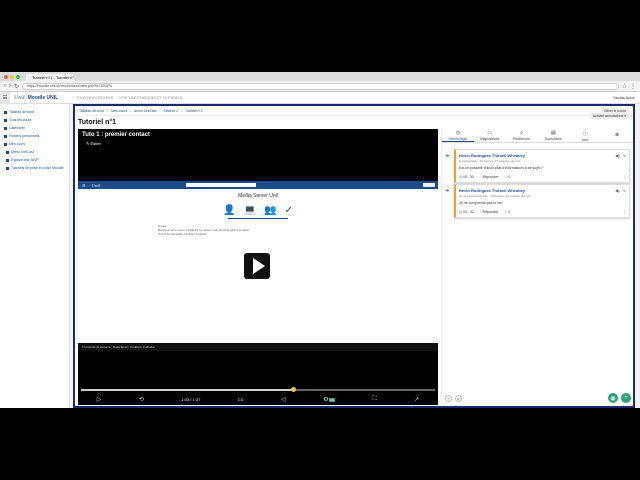  What do you see at coordinates (34, 120) in the screenshot?
I see `sidebar-item: Tous les cours` at bounding box center [34, 120].